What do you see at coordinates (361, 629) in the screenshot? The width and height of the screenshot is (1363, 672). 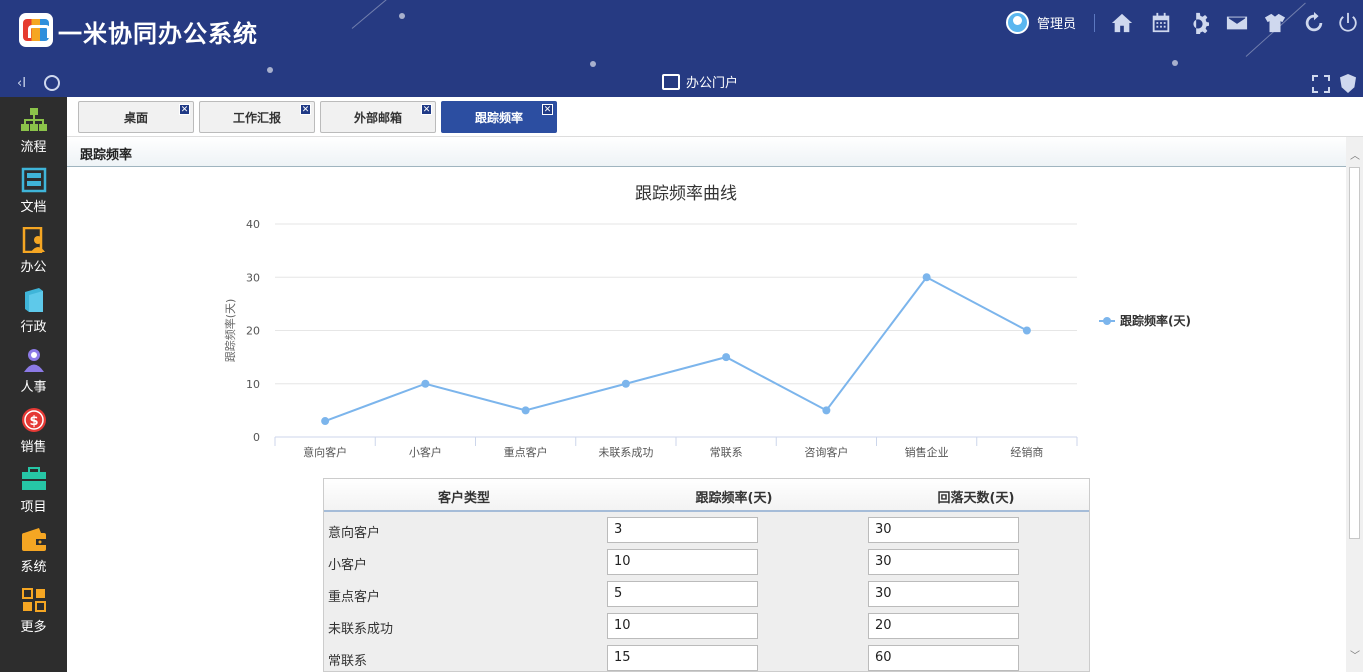 I see `customer-type: 未联系成功` at bounding box center [361, 629].